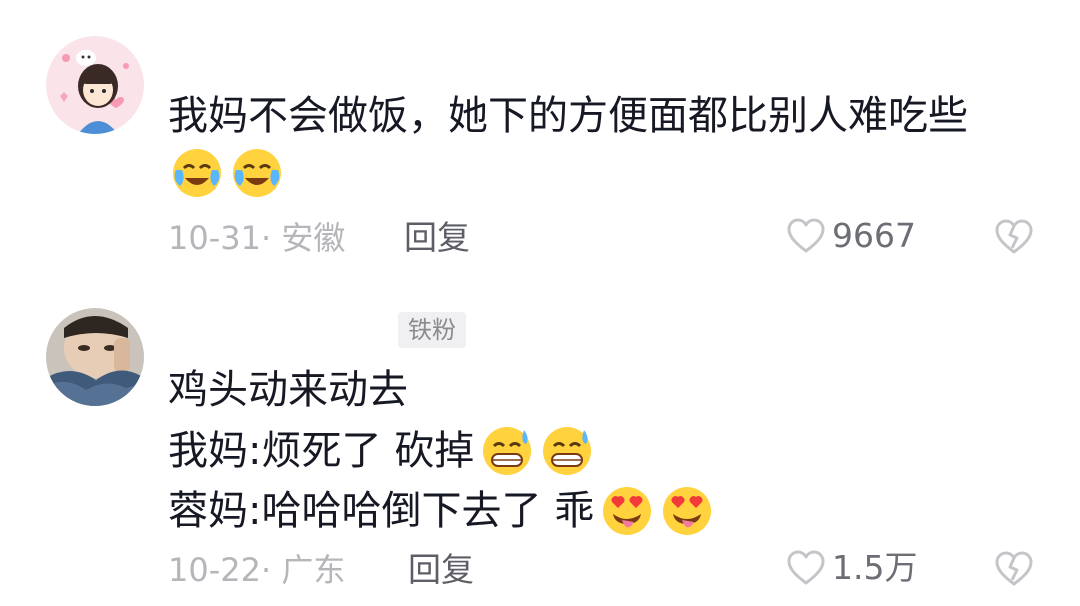  I want to click on comment-meta: 10-22· 广东, so click(257, 570).